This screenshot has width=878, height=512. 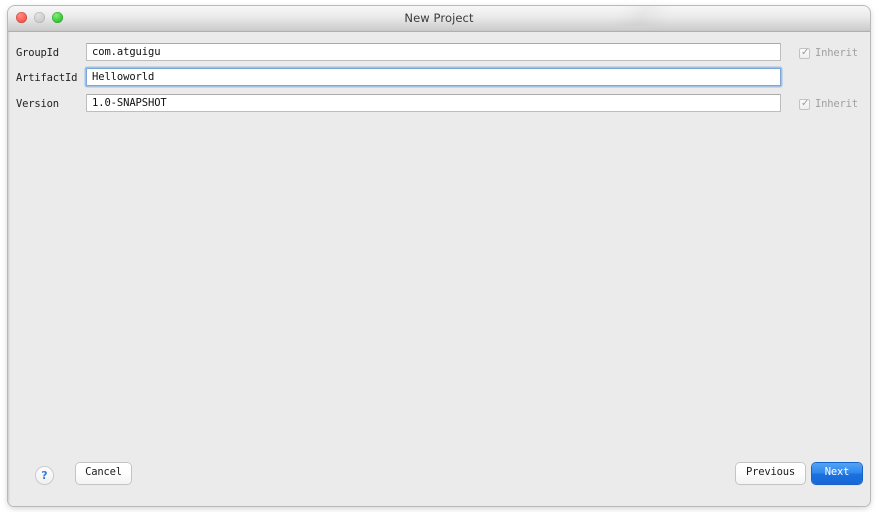 What do you see at coordinates (103, 473) in the screenshot?
I see `cancel-button: Cancel` at bounding box center [103, 473].